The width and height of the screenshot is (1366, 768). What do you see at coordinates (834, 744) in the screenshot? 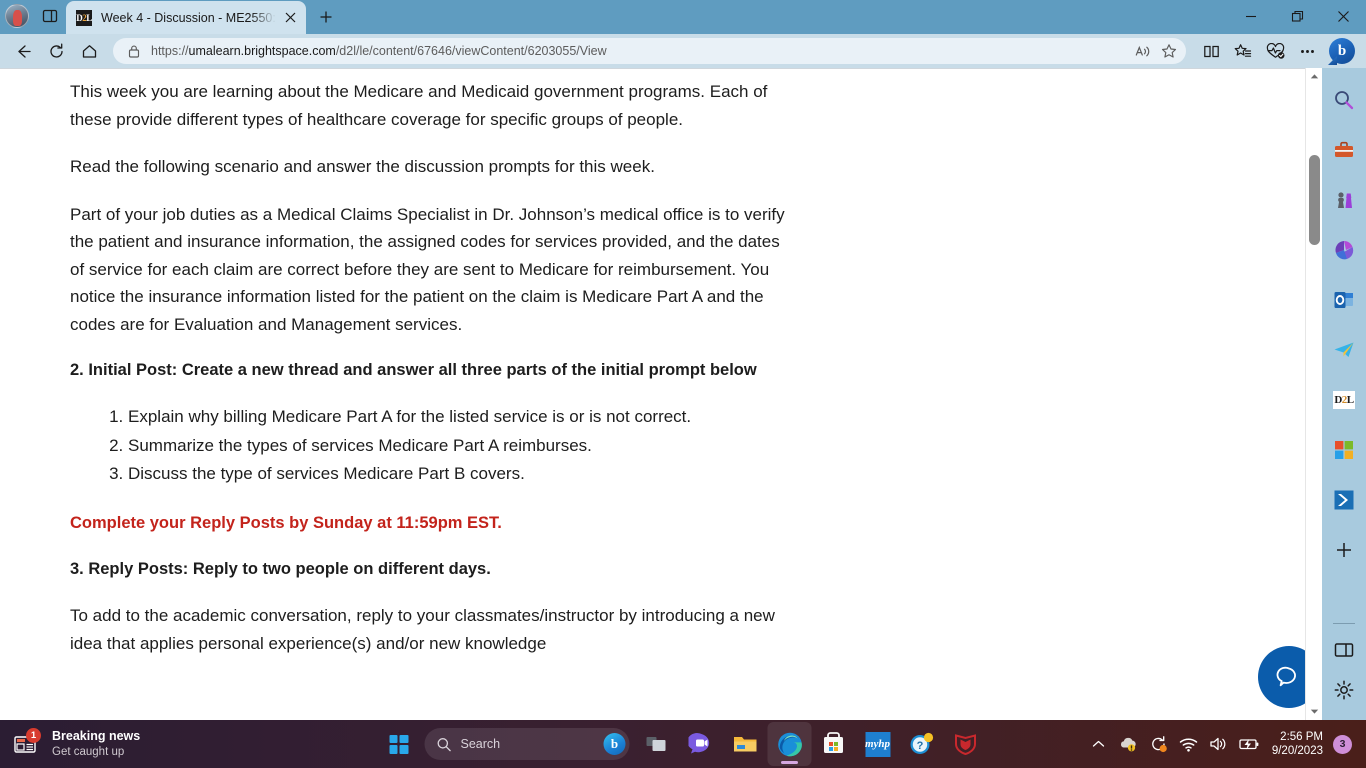
I see `taskbar-app-microsoft-store` at bounding box center [834, 744].